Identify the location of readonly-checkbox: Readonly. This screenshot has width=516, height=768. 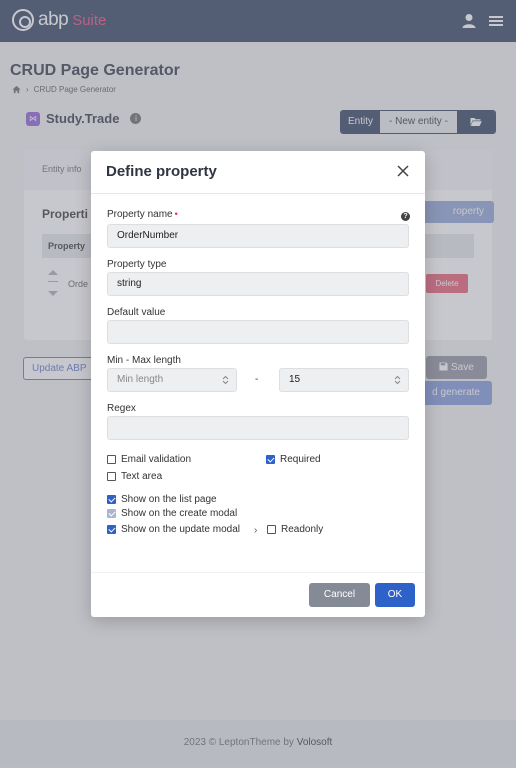
(295, 529).